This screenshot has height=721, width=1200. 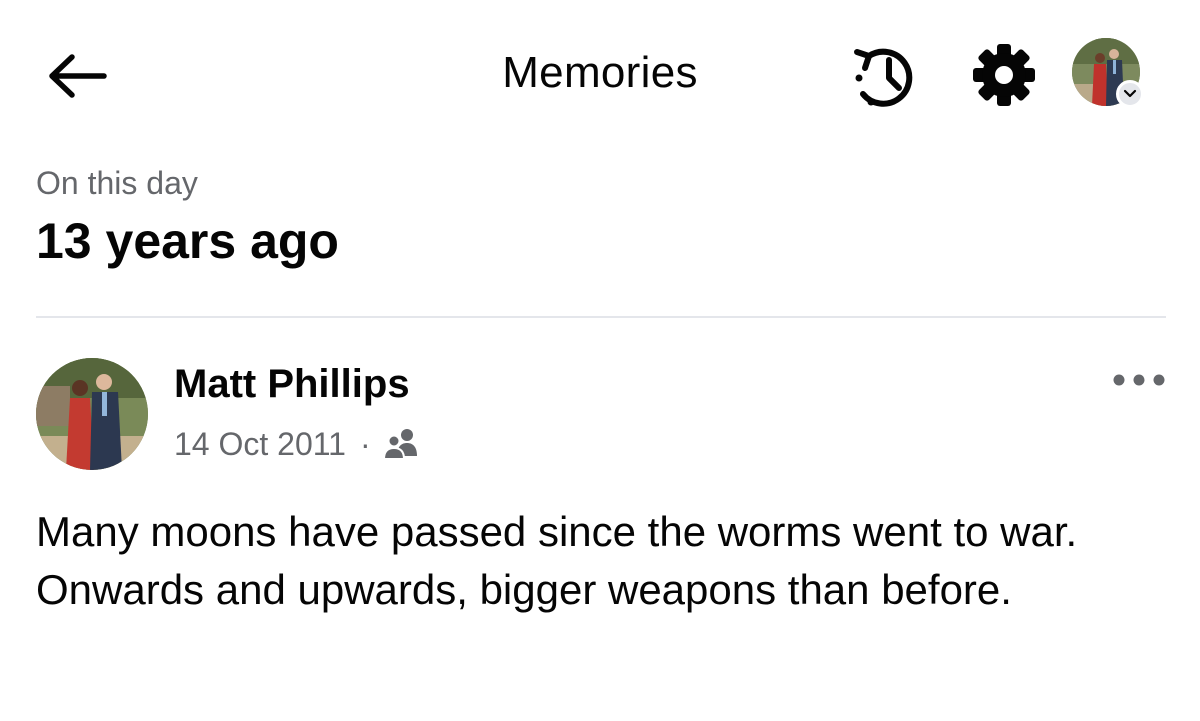 I want to click on post-author-avatar, so click(x=92, y=414).